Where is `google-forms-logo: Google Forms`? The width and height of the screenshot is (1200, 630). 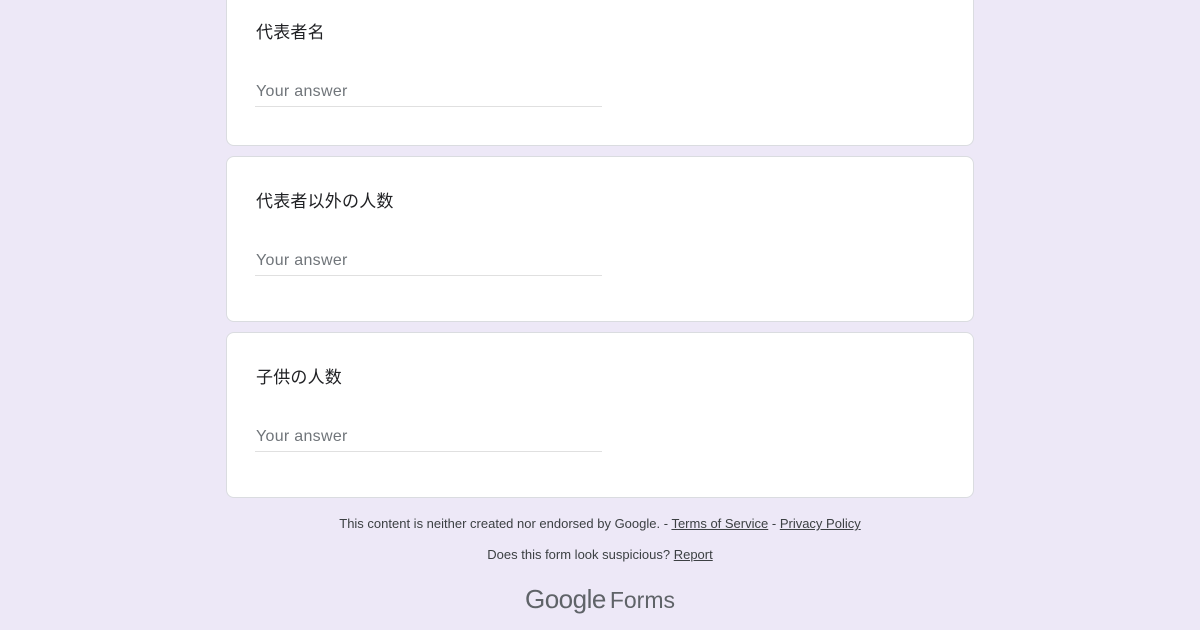
google-forms-logo: Google Forms is located at coordinates (600, 599).